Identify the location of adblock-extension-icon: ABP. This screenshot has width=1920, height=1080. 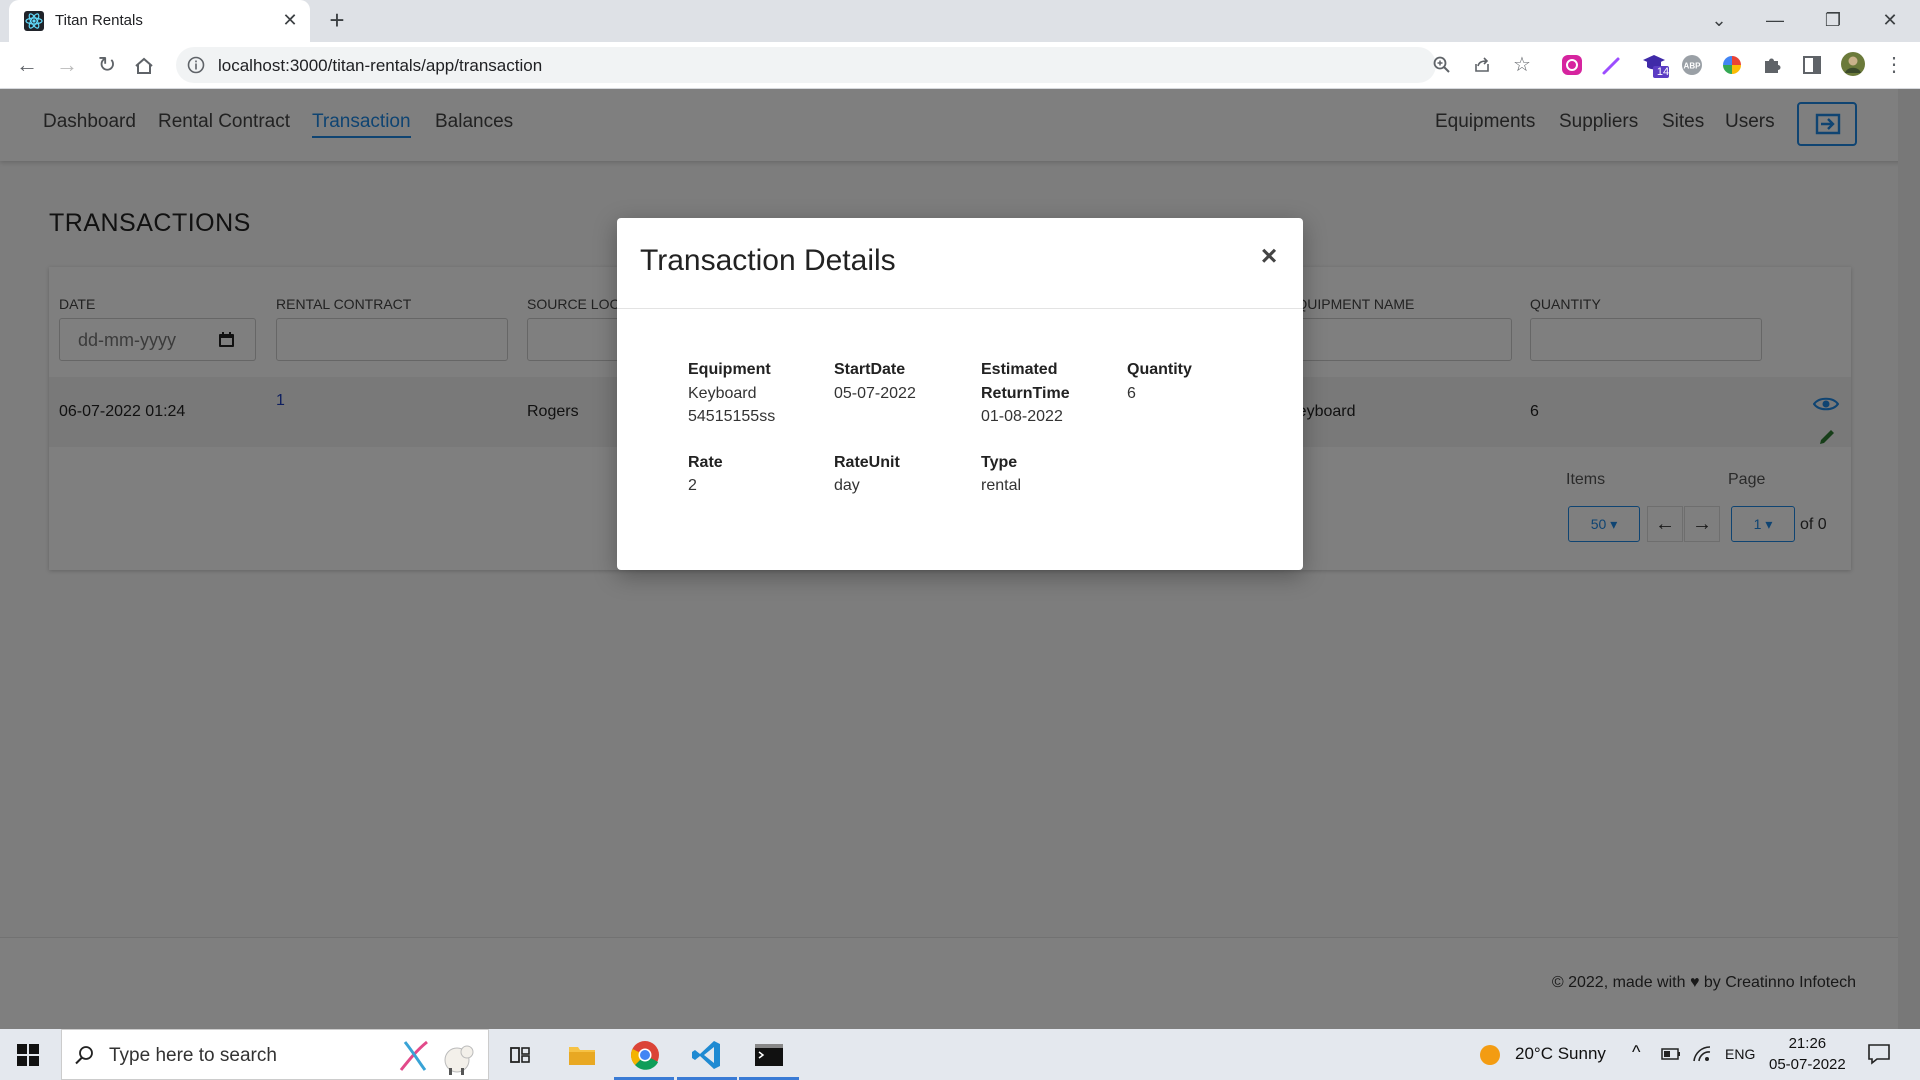
(1692, 65).